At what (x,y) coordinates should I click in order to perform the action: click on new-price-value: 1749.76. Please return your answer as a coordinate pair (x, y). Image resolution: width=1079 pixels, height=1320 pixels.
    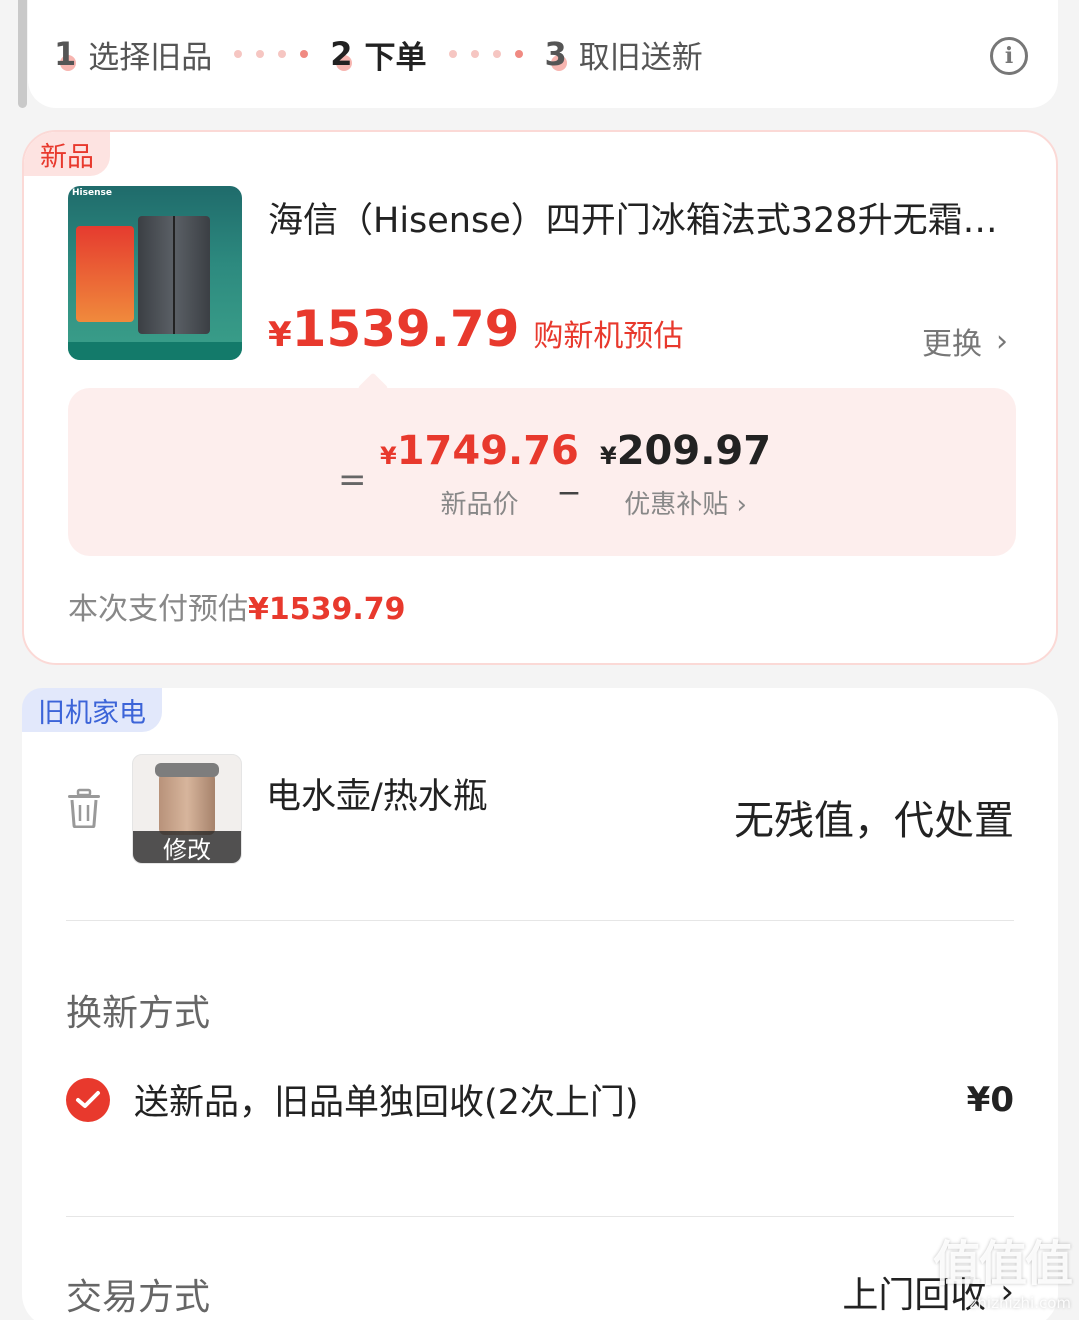
    Looking at the image, I should click on (487, 451).